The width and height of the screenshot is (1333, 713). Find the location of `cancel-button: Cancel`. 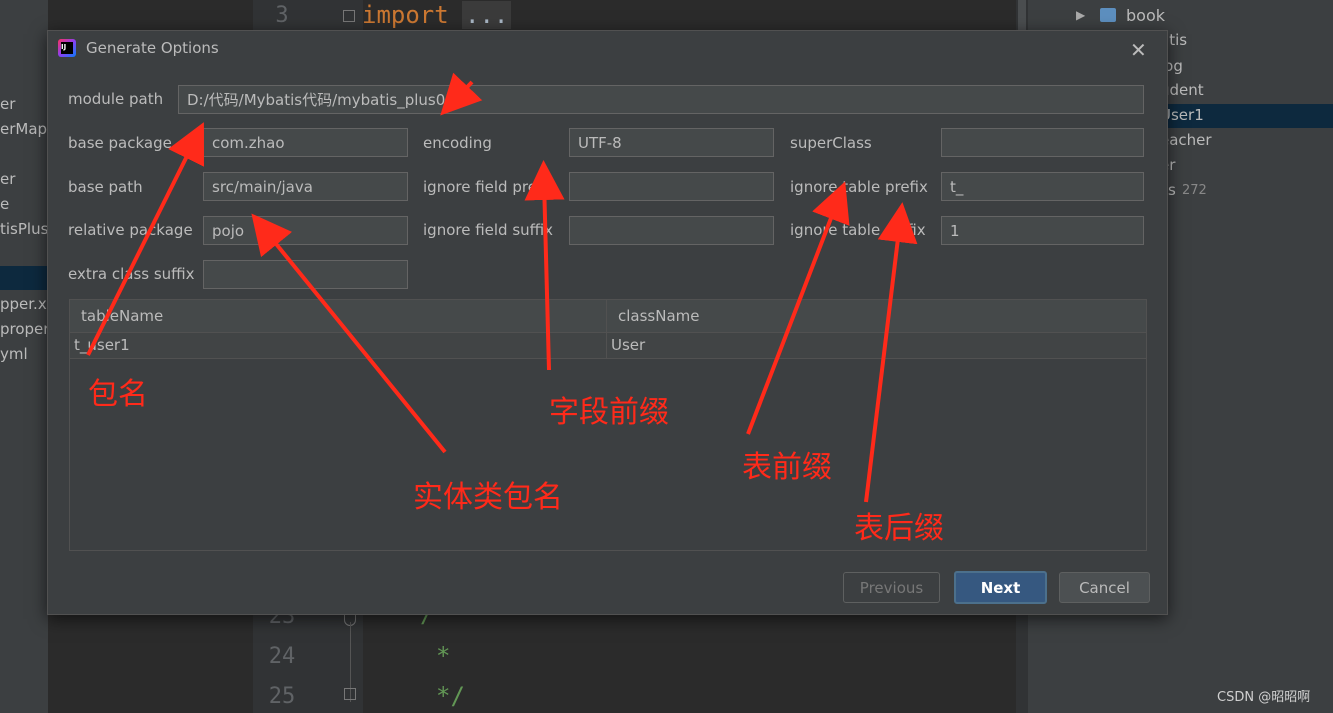

cancel-button: Cancel is located at coordinates (1104, 587).